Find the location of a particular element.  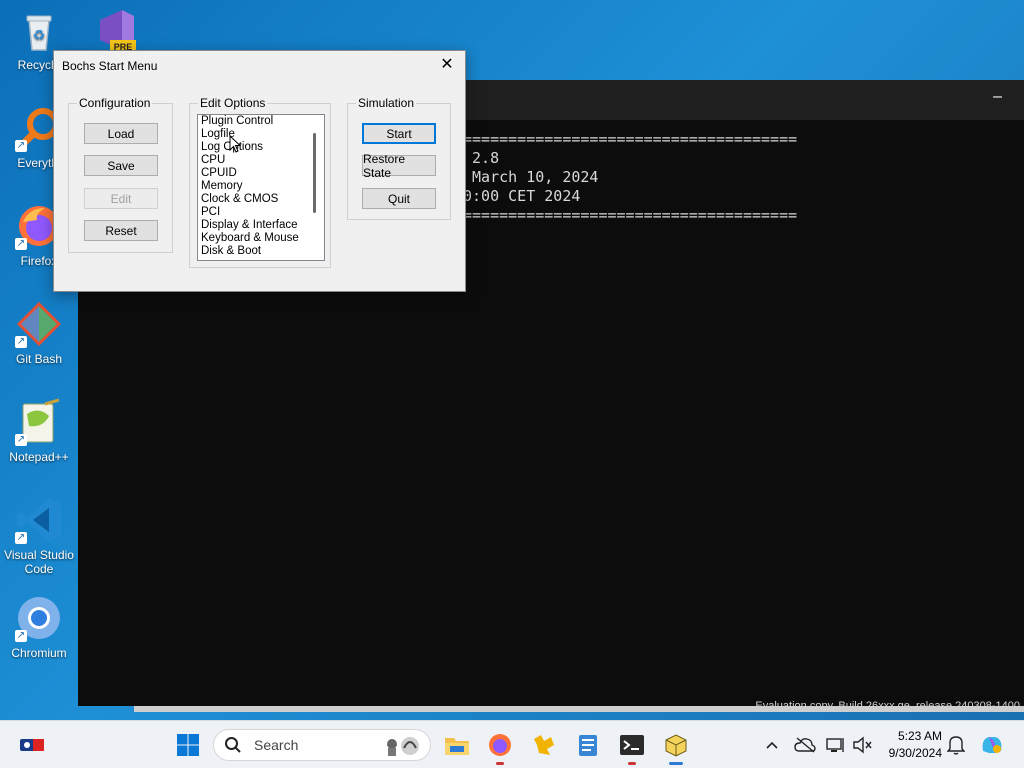

search-icon is located at coordinates (233, 745).